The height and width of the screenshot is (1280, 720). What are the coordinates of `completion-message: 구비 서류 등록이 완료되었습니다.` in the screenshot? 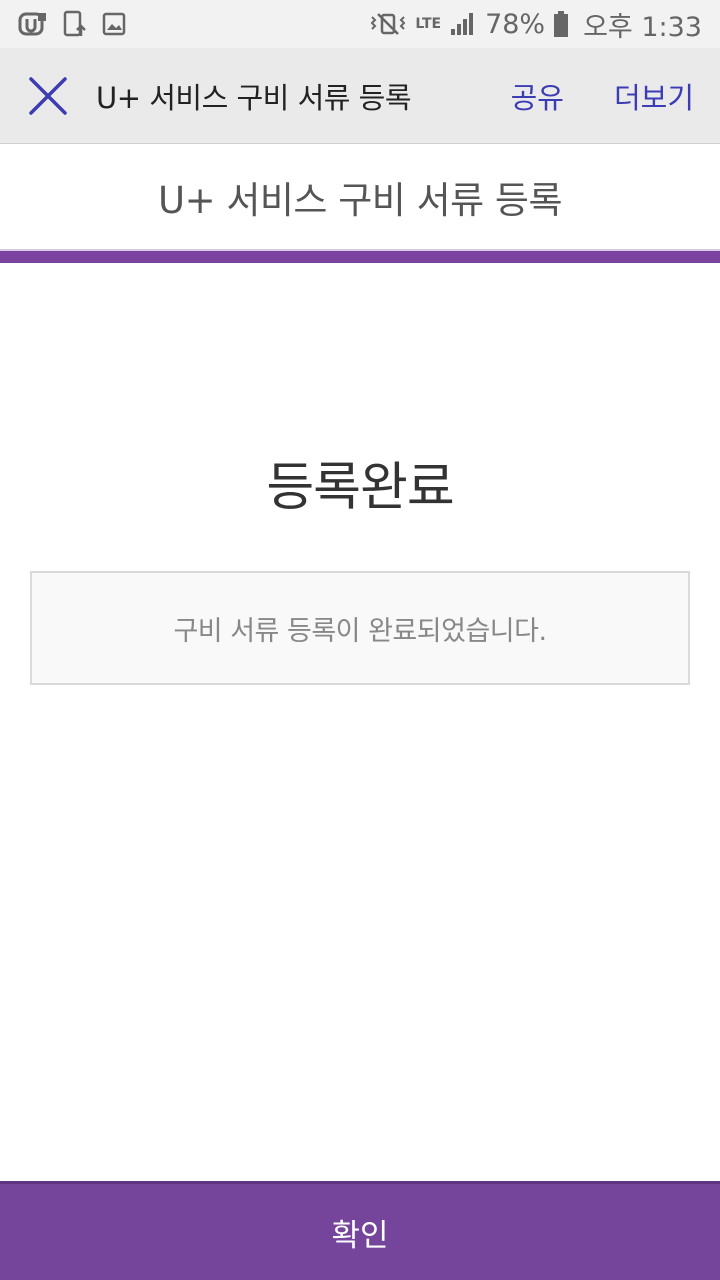 It's located at (360, 631).